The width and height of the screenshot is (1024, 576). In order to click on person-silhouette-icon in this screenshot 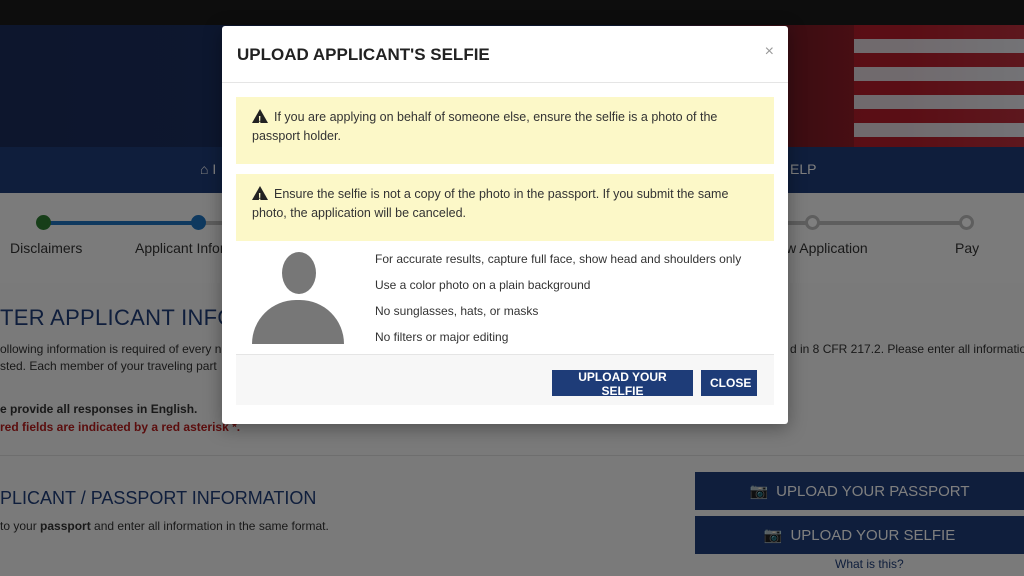, I will do `click(298, 298)`.